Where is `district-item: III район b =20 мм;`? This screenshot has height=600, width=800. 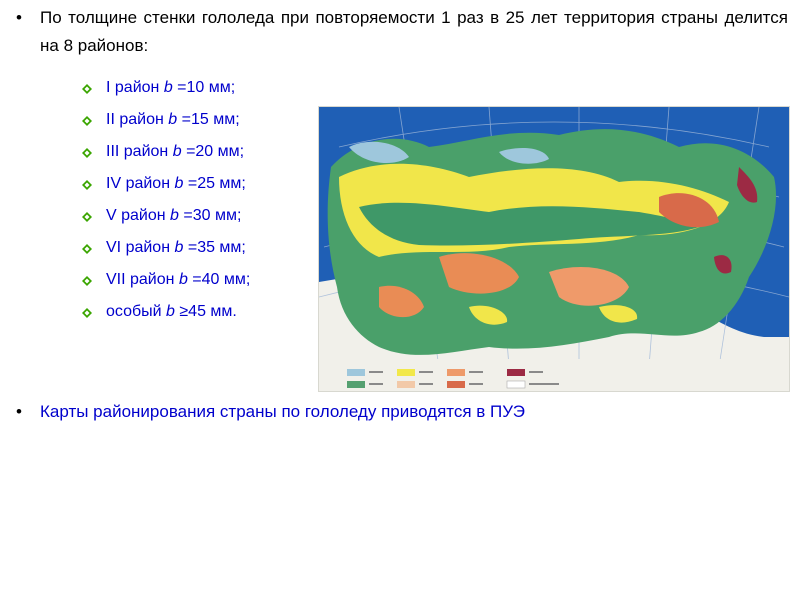 district-item: III район b =20 мм; is located at coordinates (164, 152).